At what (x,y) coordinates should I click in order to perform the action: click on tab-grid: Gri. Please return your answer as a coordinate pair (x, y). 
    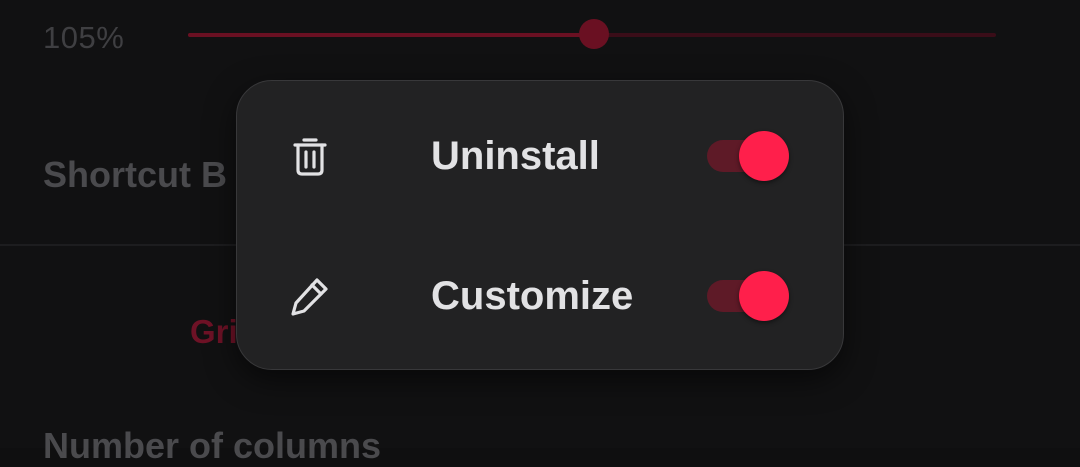
    Looking at the image, I should click on (214, 332).